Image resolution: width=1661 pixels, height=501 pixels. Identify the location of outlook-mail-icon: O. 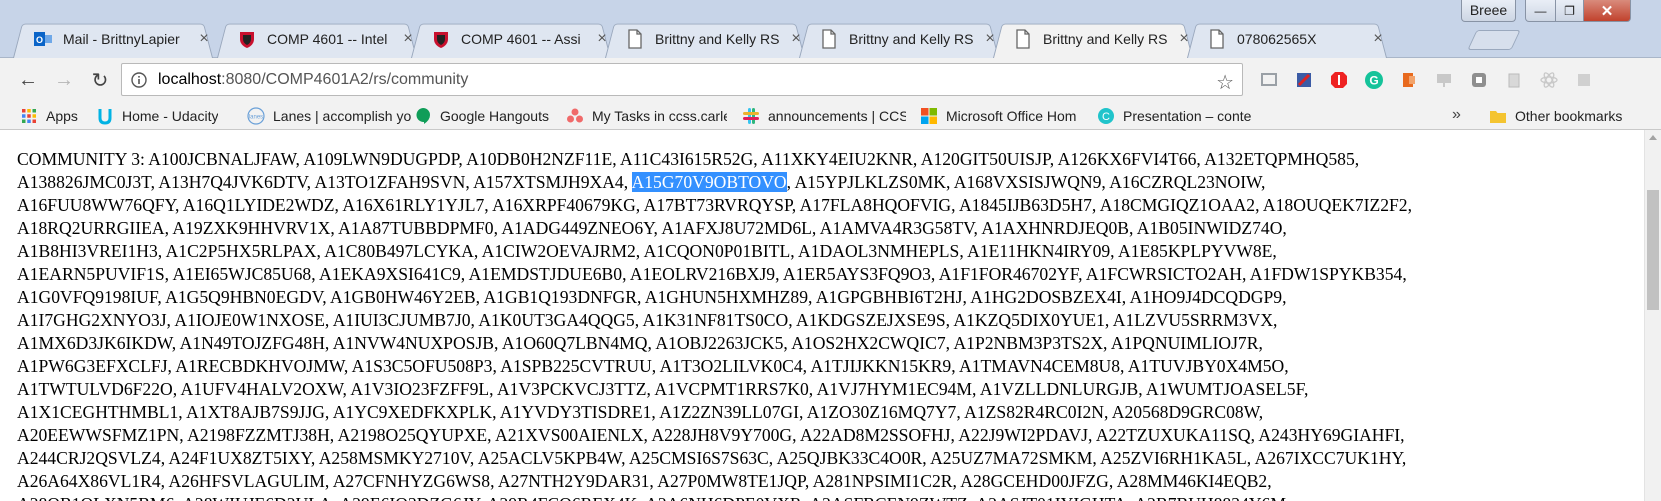
(43, 39).